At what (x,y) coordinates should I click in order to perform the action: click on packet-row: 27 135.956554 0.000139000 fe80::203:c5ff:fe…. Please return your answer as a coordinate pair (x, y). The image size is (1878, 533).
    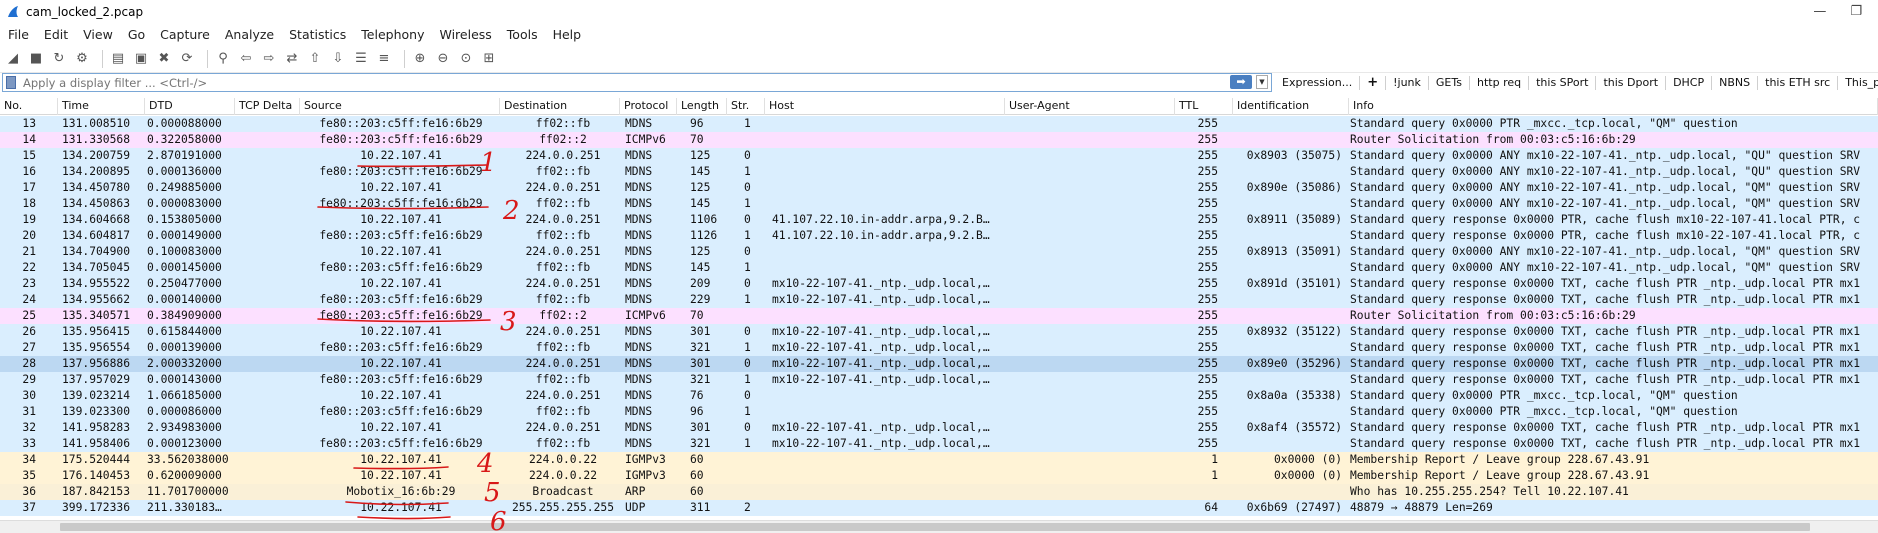
    Looking at the image, I should click on (939, 348).